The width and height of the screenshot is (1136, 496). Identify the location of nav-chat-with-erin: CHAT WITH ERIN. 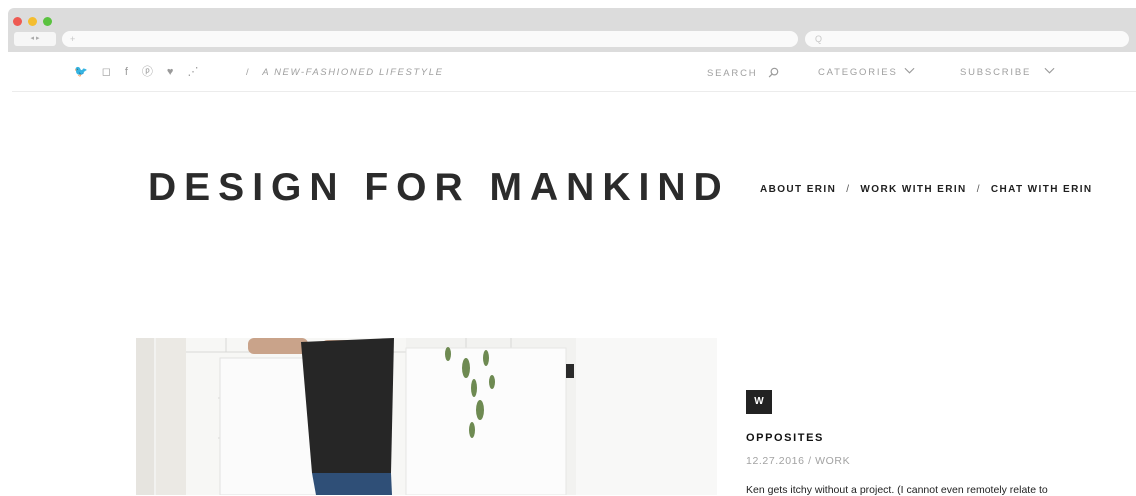
(1042, 189).